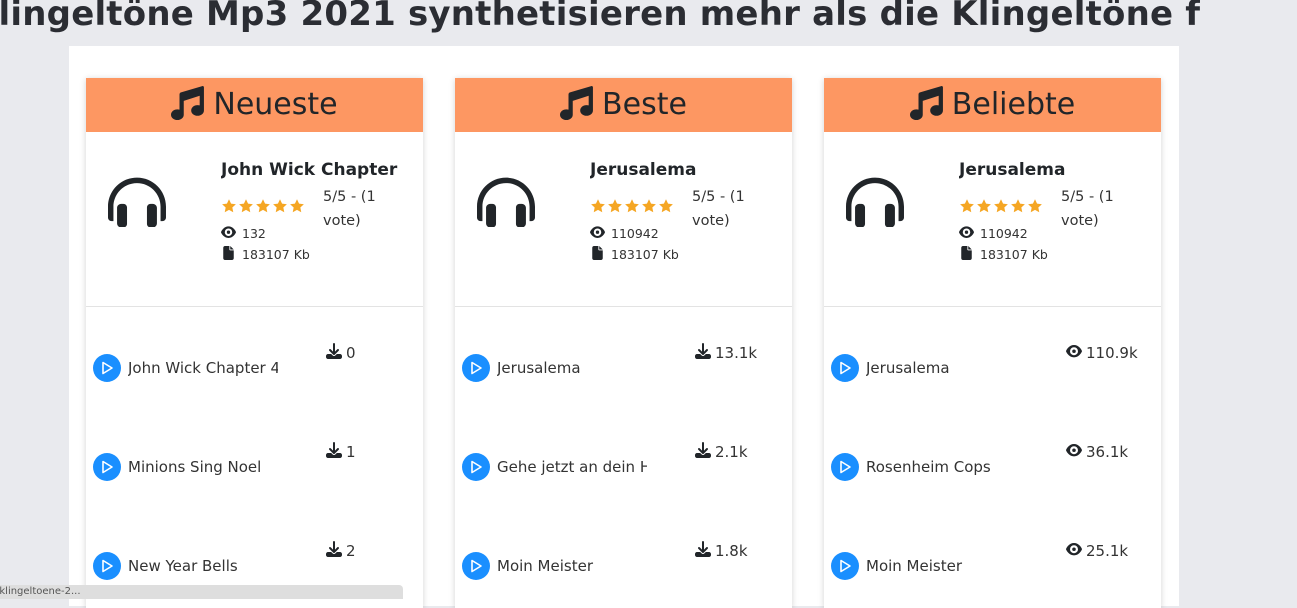  Describe the element at coordinates (203, 467) in the screenshot. I see `ringtone-link: Minions Sing Noel` at that location.